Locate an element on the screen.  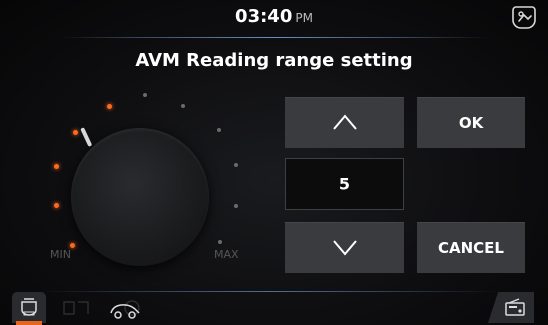
ok-button: OK is located at coordinates (471, 122).